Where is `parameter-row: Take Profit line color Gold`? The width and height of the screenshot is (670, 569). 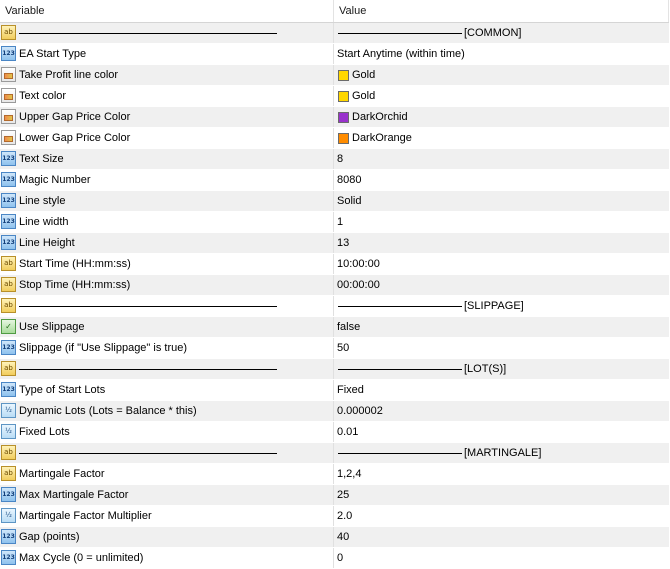 parameter-row: Take Profit line color Gold is located at coordinates (334, 75).